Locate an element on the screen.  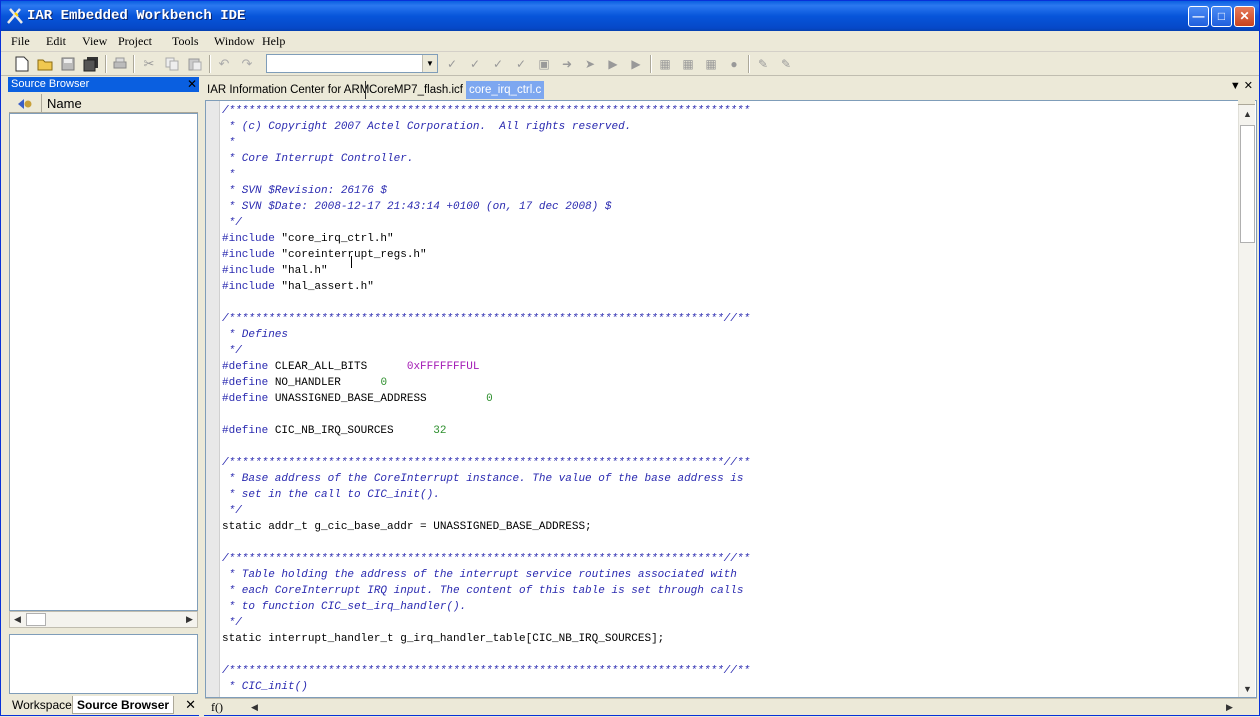
stop-build-button: ▦ is located at coordinates (711, 64).